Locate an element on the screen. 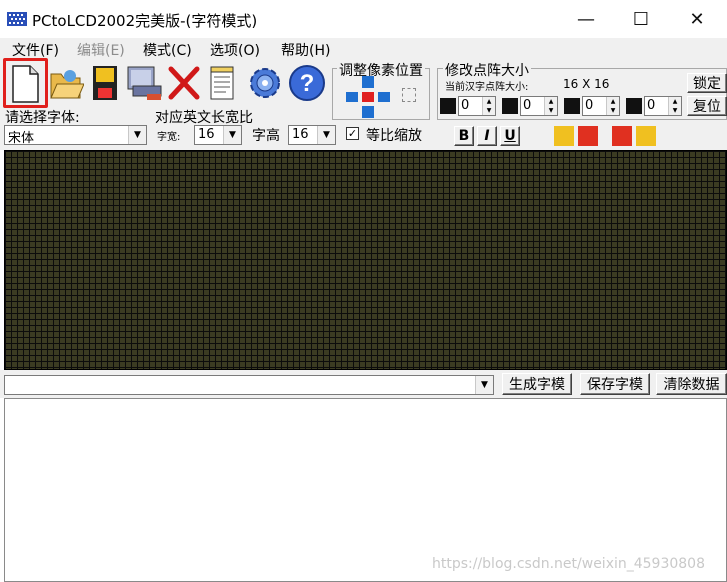 This screenshot has height=582, width=727. width-select: 16 ▼ is located at coordinates (218, 135).